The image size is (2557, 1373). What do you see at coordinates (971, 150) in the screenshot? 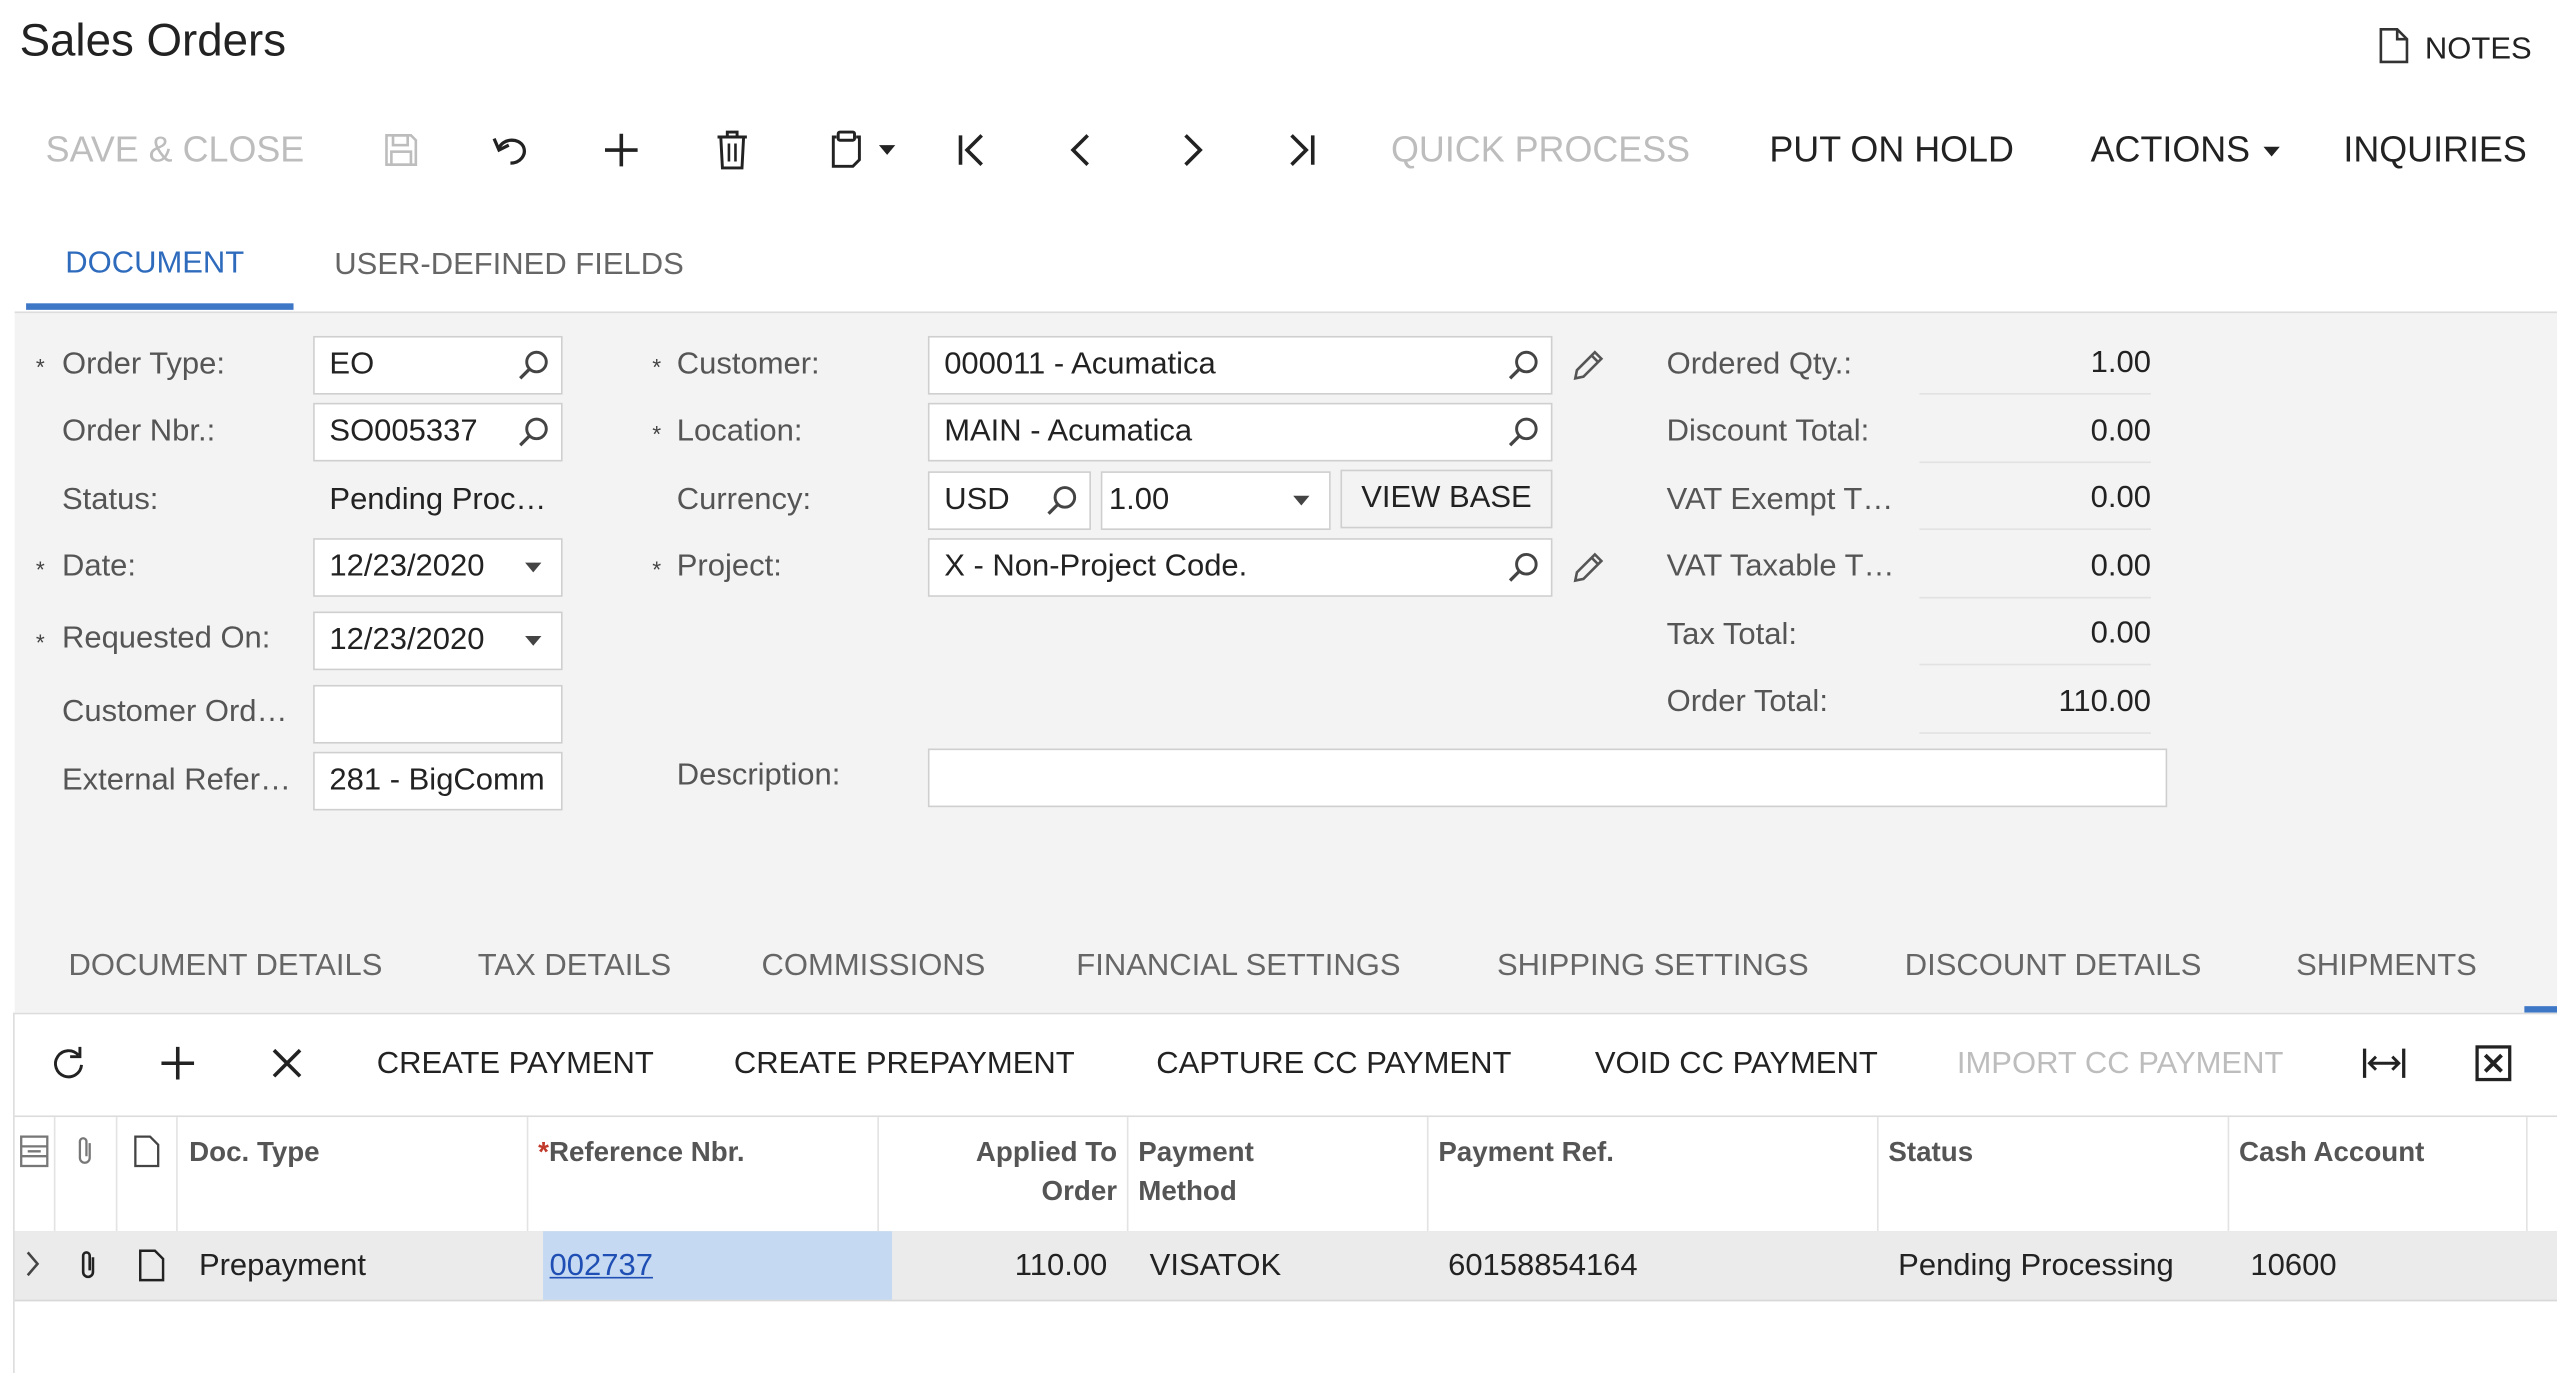
I see `first-icon` at bounding box center [971, 150].